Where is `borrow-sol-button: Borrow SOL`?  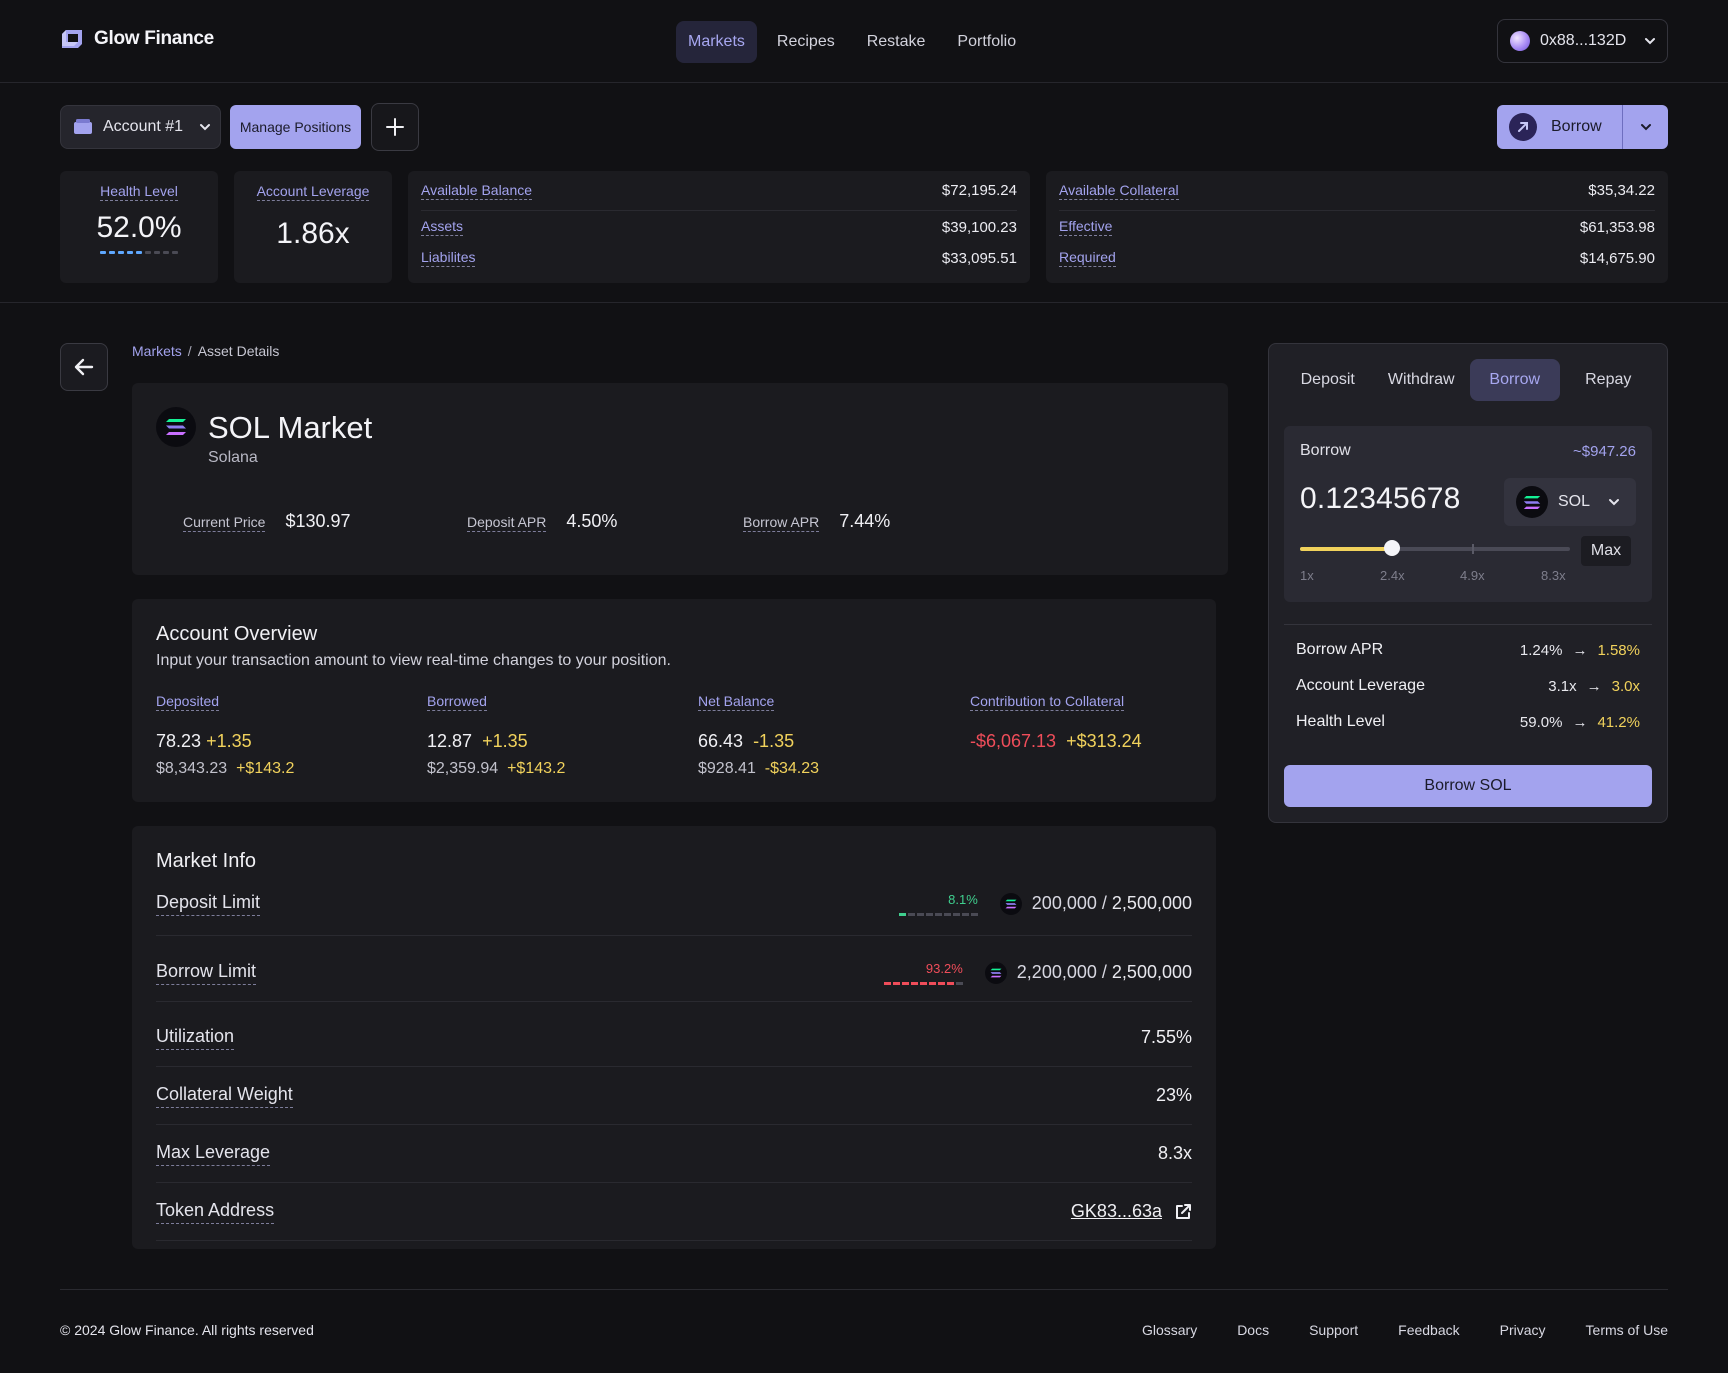 borrow-sol-button: Borrow SOL is located at coordinates (1468, 786).